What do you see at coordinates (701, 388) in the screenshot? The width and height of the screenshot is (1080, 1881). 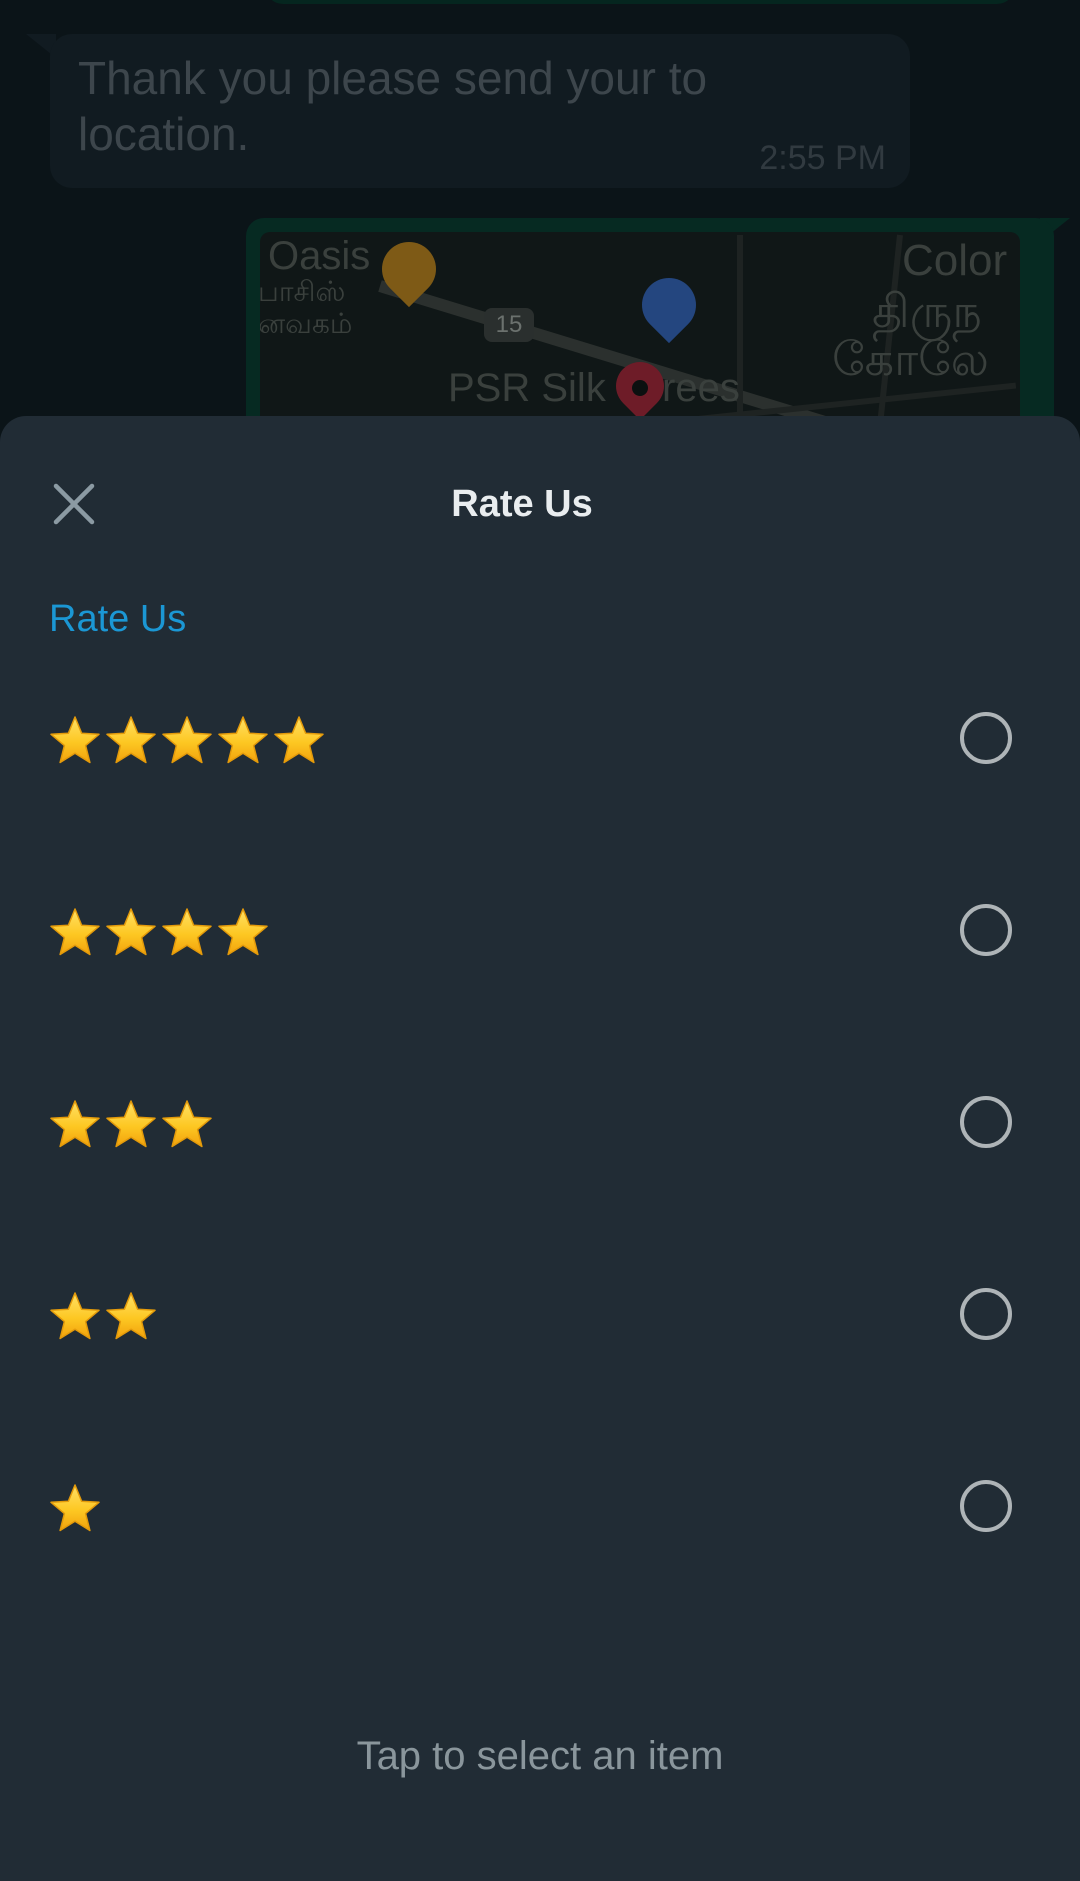 I see `map-label-sarees: rees` at bounding box center [701, 388].